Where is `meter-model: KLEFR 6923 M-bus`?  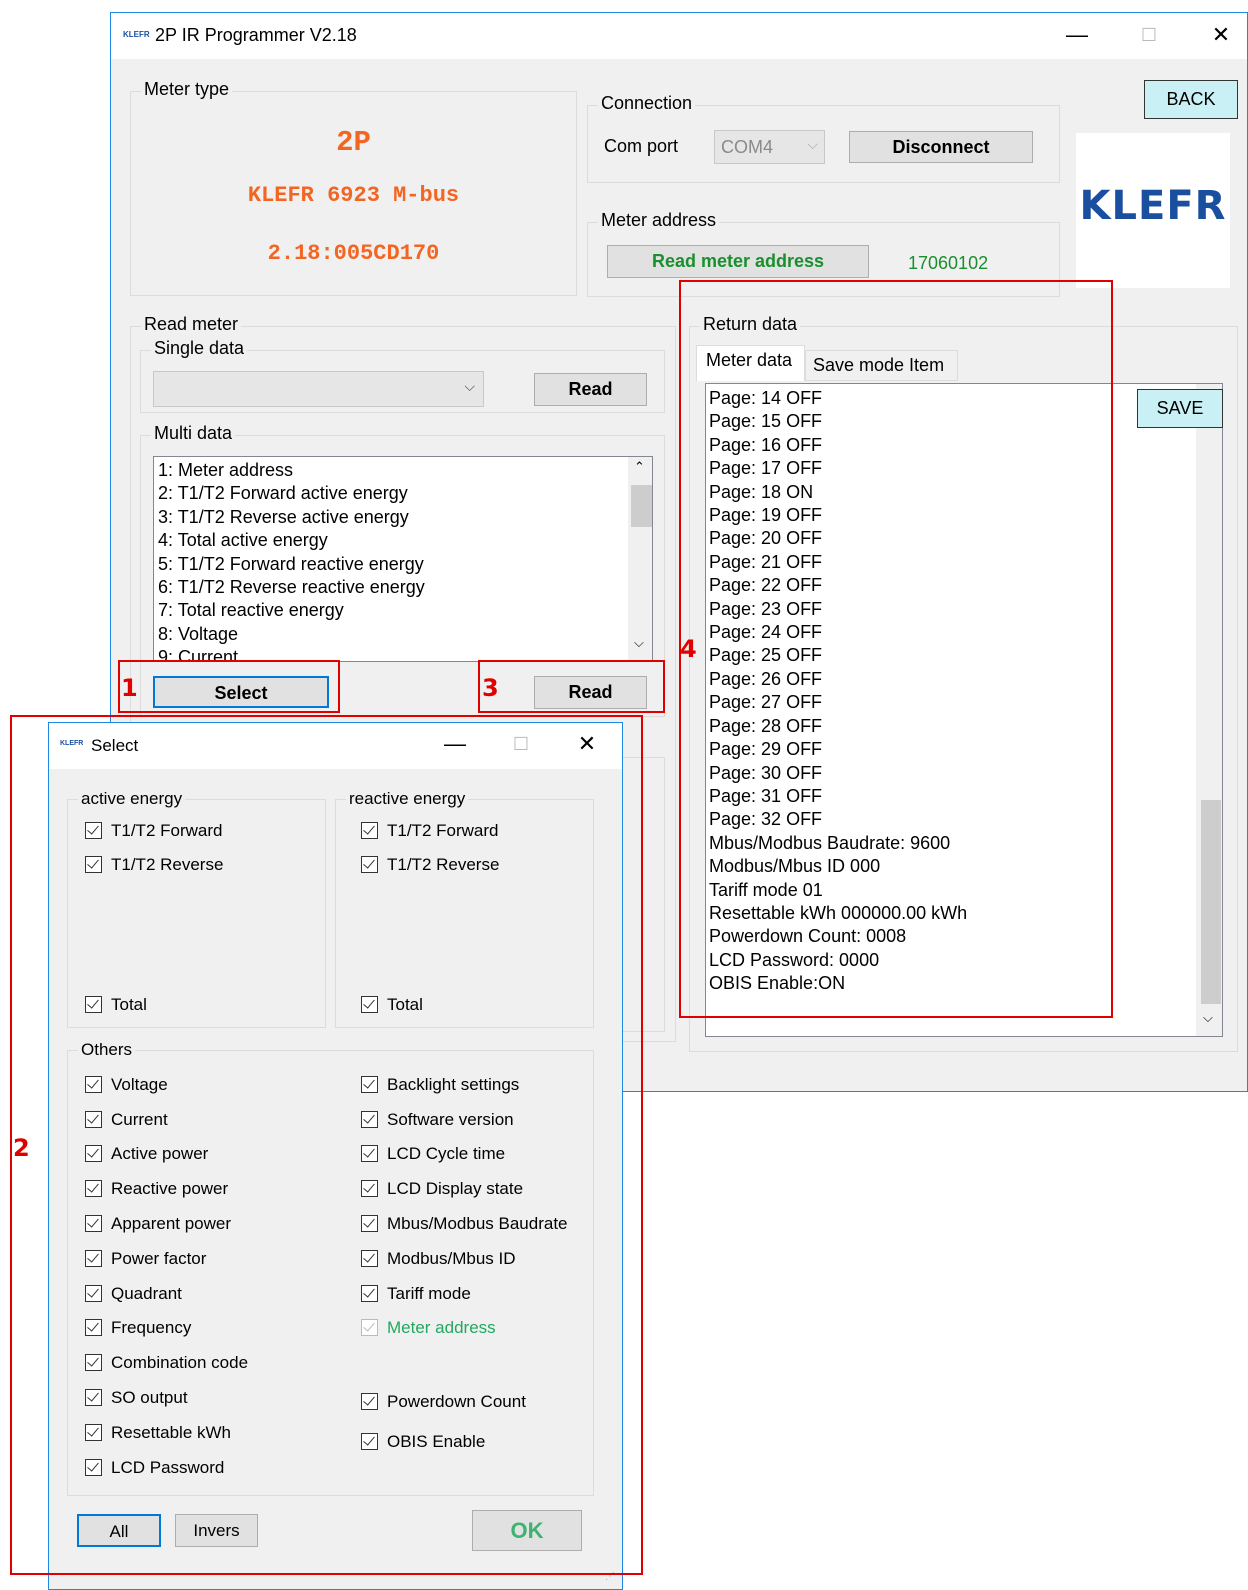 meter-model: KLEFR 6923 M-bus is located at coordinates (353, 195).